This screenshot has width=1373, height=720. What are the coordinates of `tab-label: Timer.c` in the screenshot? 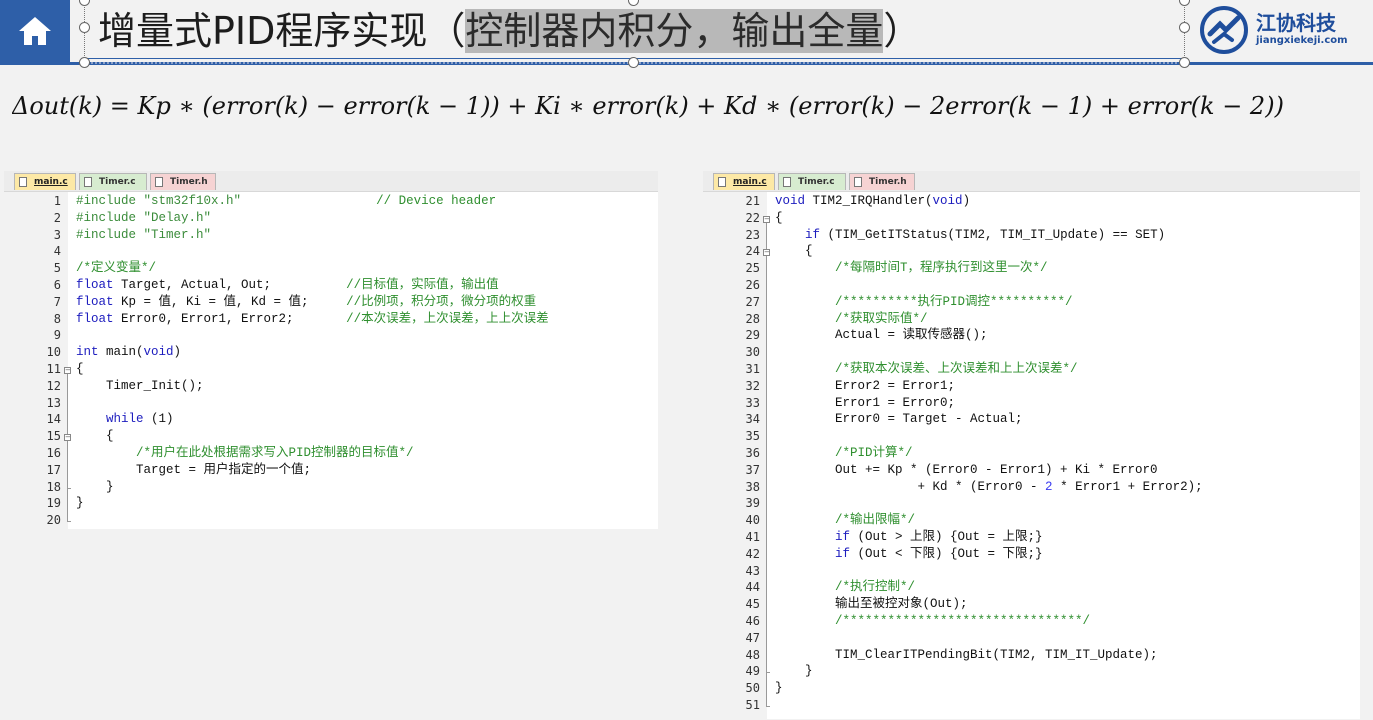 It's located at (816, 182).